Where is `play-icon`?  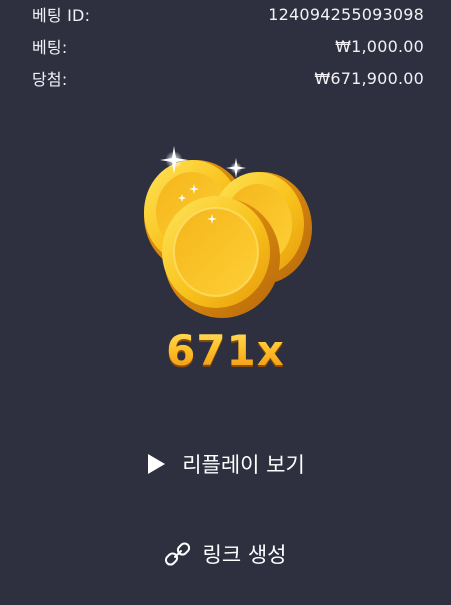 play-icon is located at coordinates (156, 464).